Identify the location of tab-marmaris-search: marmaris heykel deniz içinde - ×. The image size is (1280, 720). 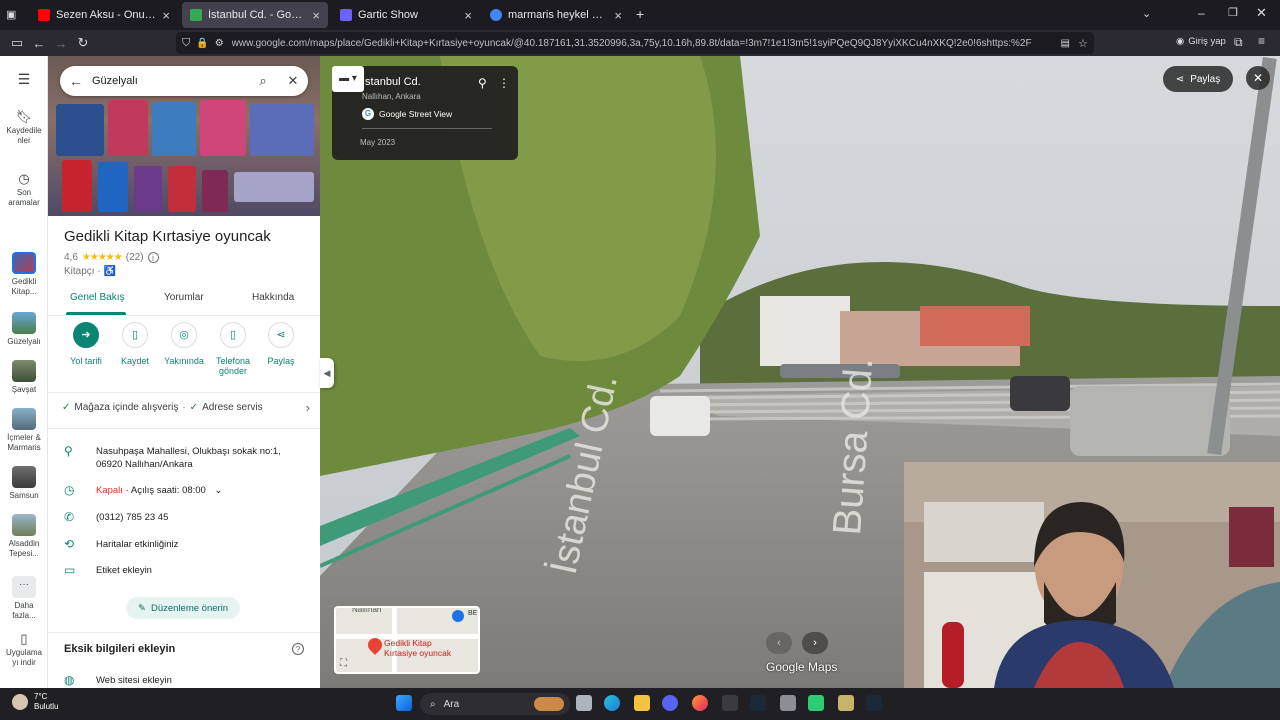
(556, 15).